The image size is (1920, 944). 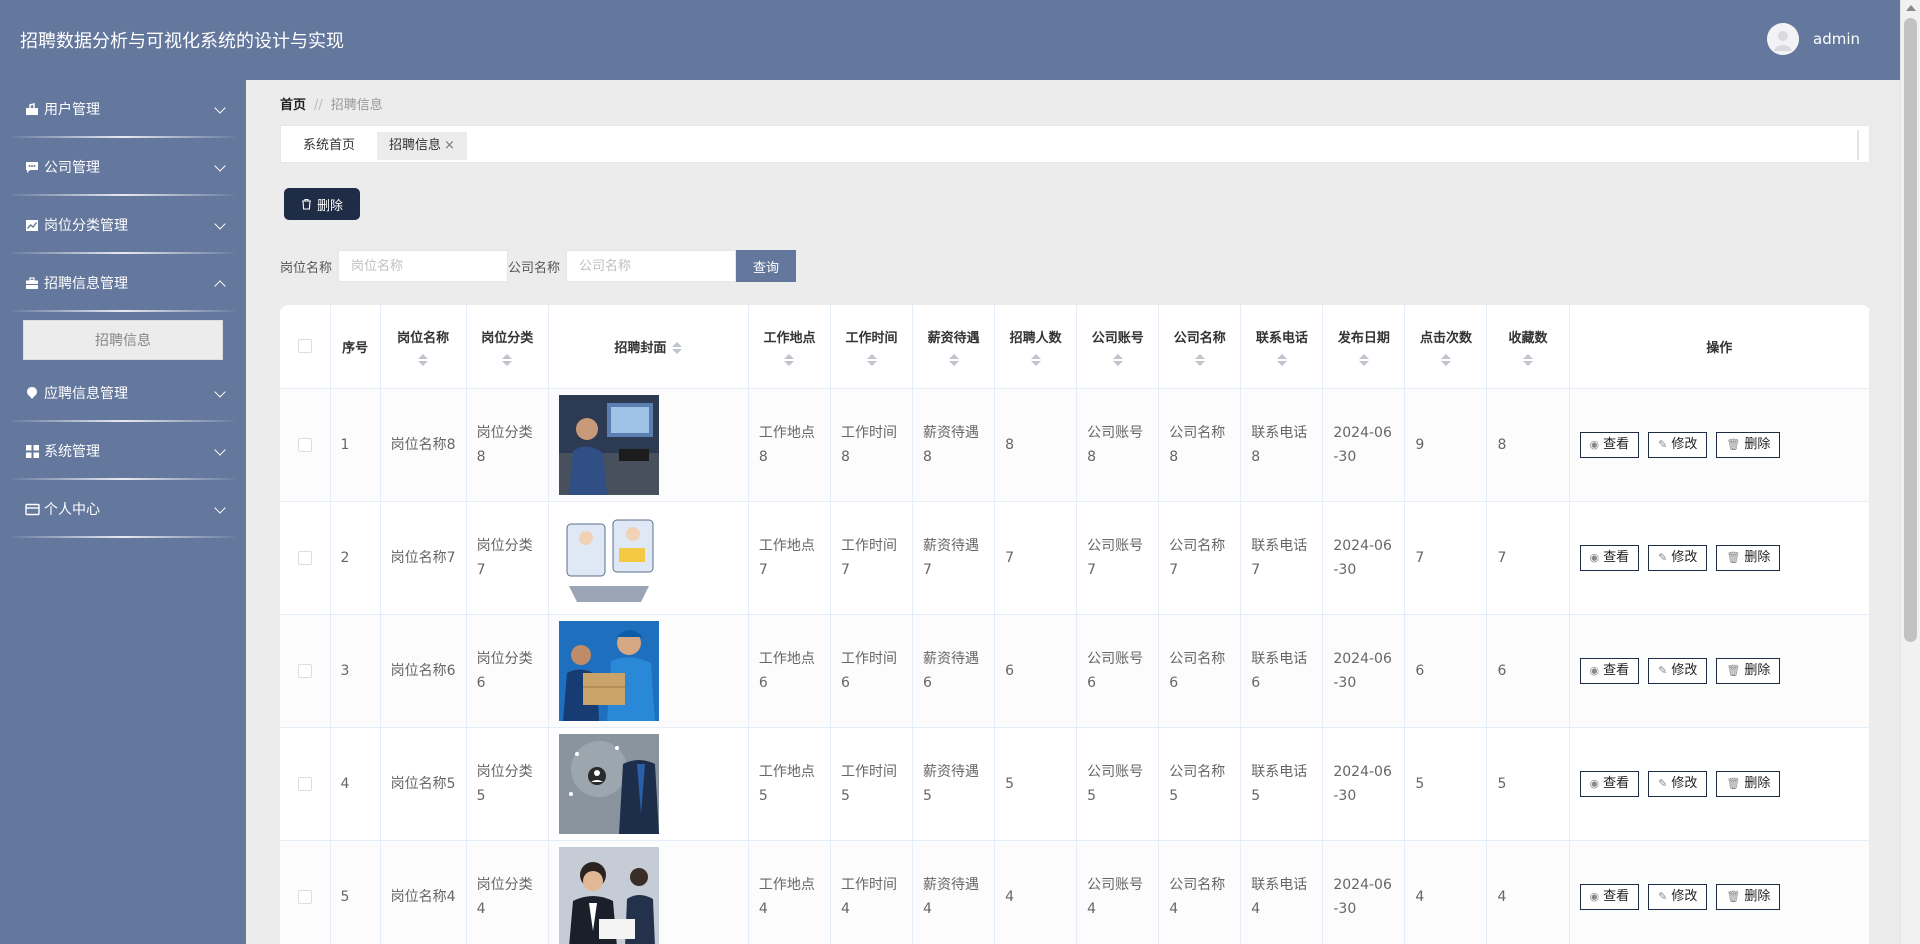 I want to click on column-header: 发布日期, so click(x=1364, y=347).